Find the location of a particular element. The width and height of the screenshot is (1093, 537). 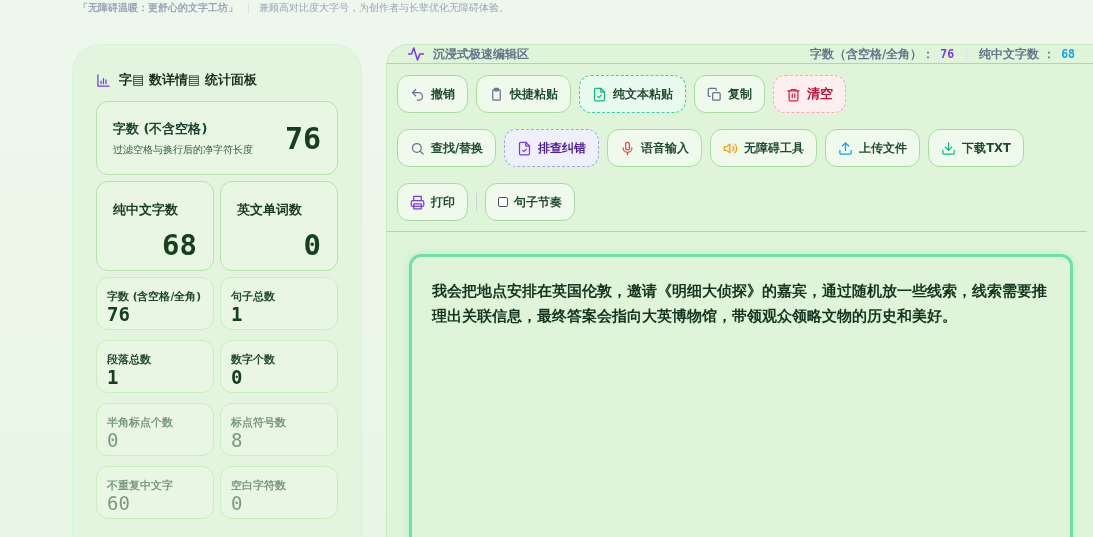

stat-label: 半角标点个数 is located at coordinates (140, 423).